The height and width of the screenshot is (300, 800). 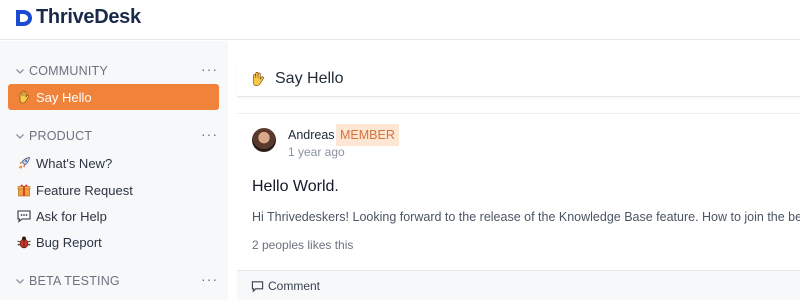 What do you see at coordinates (74, 163) in the screenshot?
I see `sidebar-item-label: What's New?` at bounding box center [74, 163].